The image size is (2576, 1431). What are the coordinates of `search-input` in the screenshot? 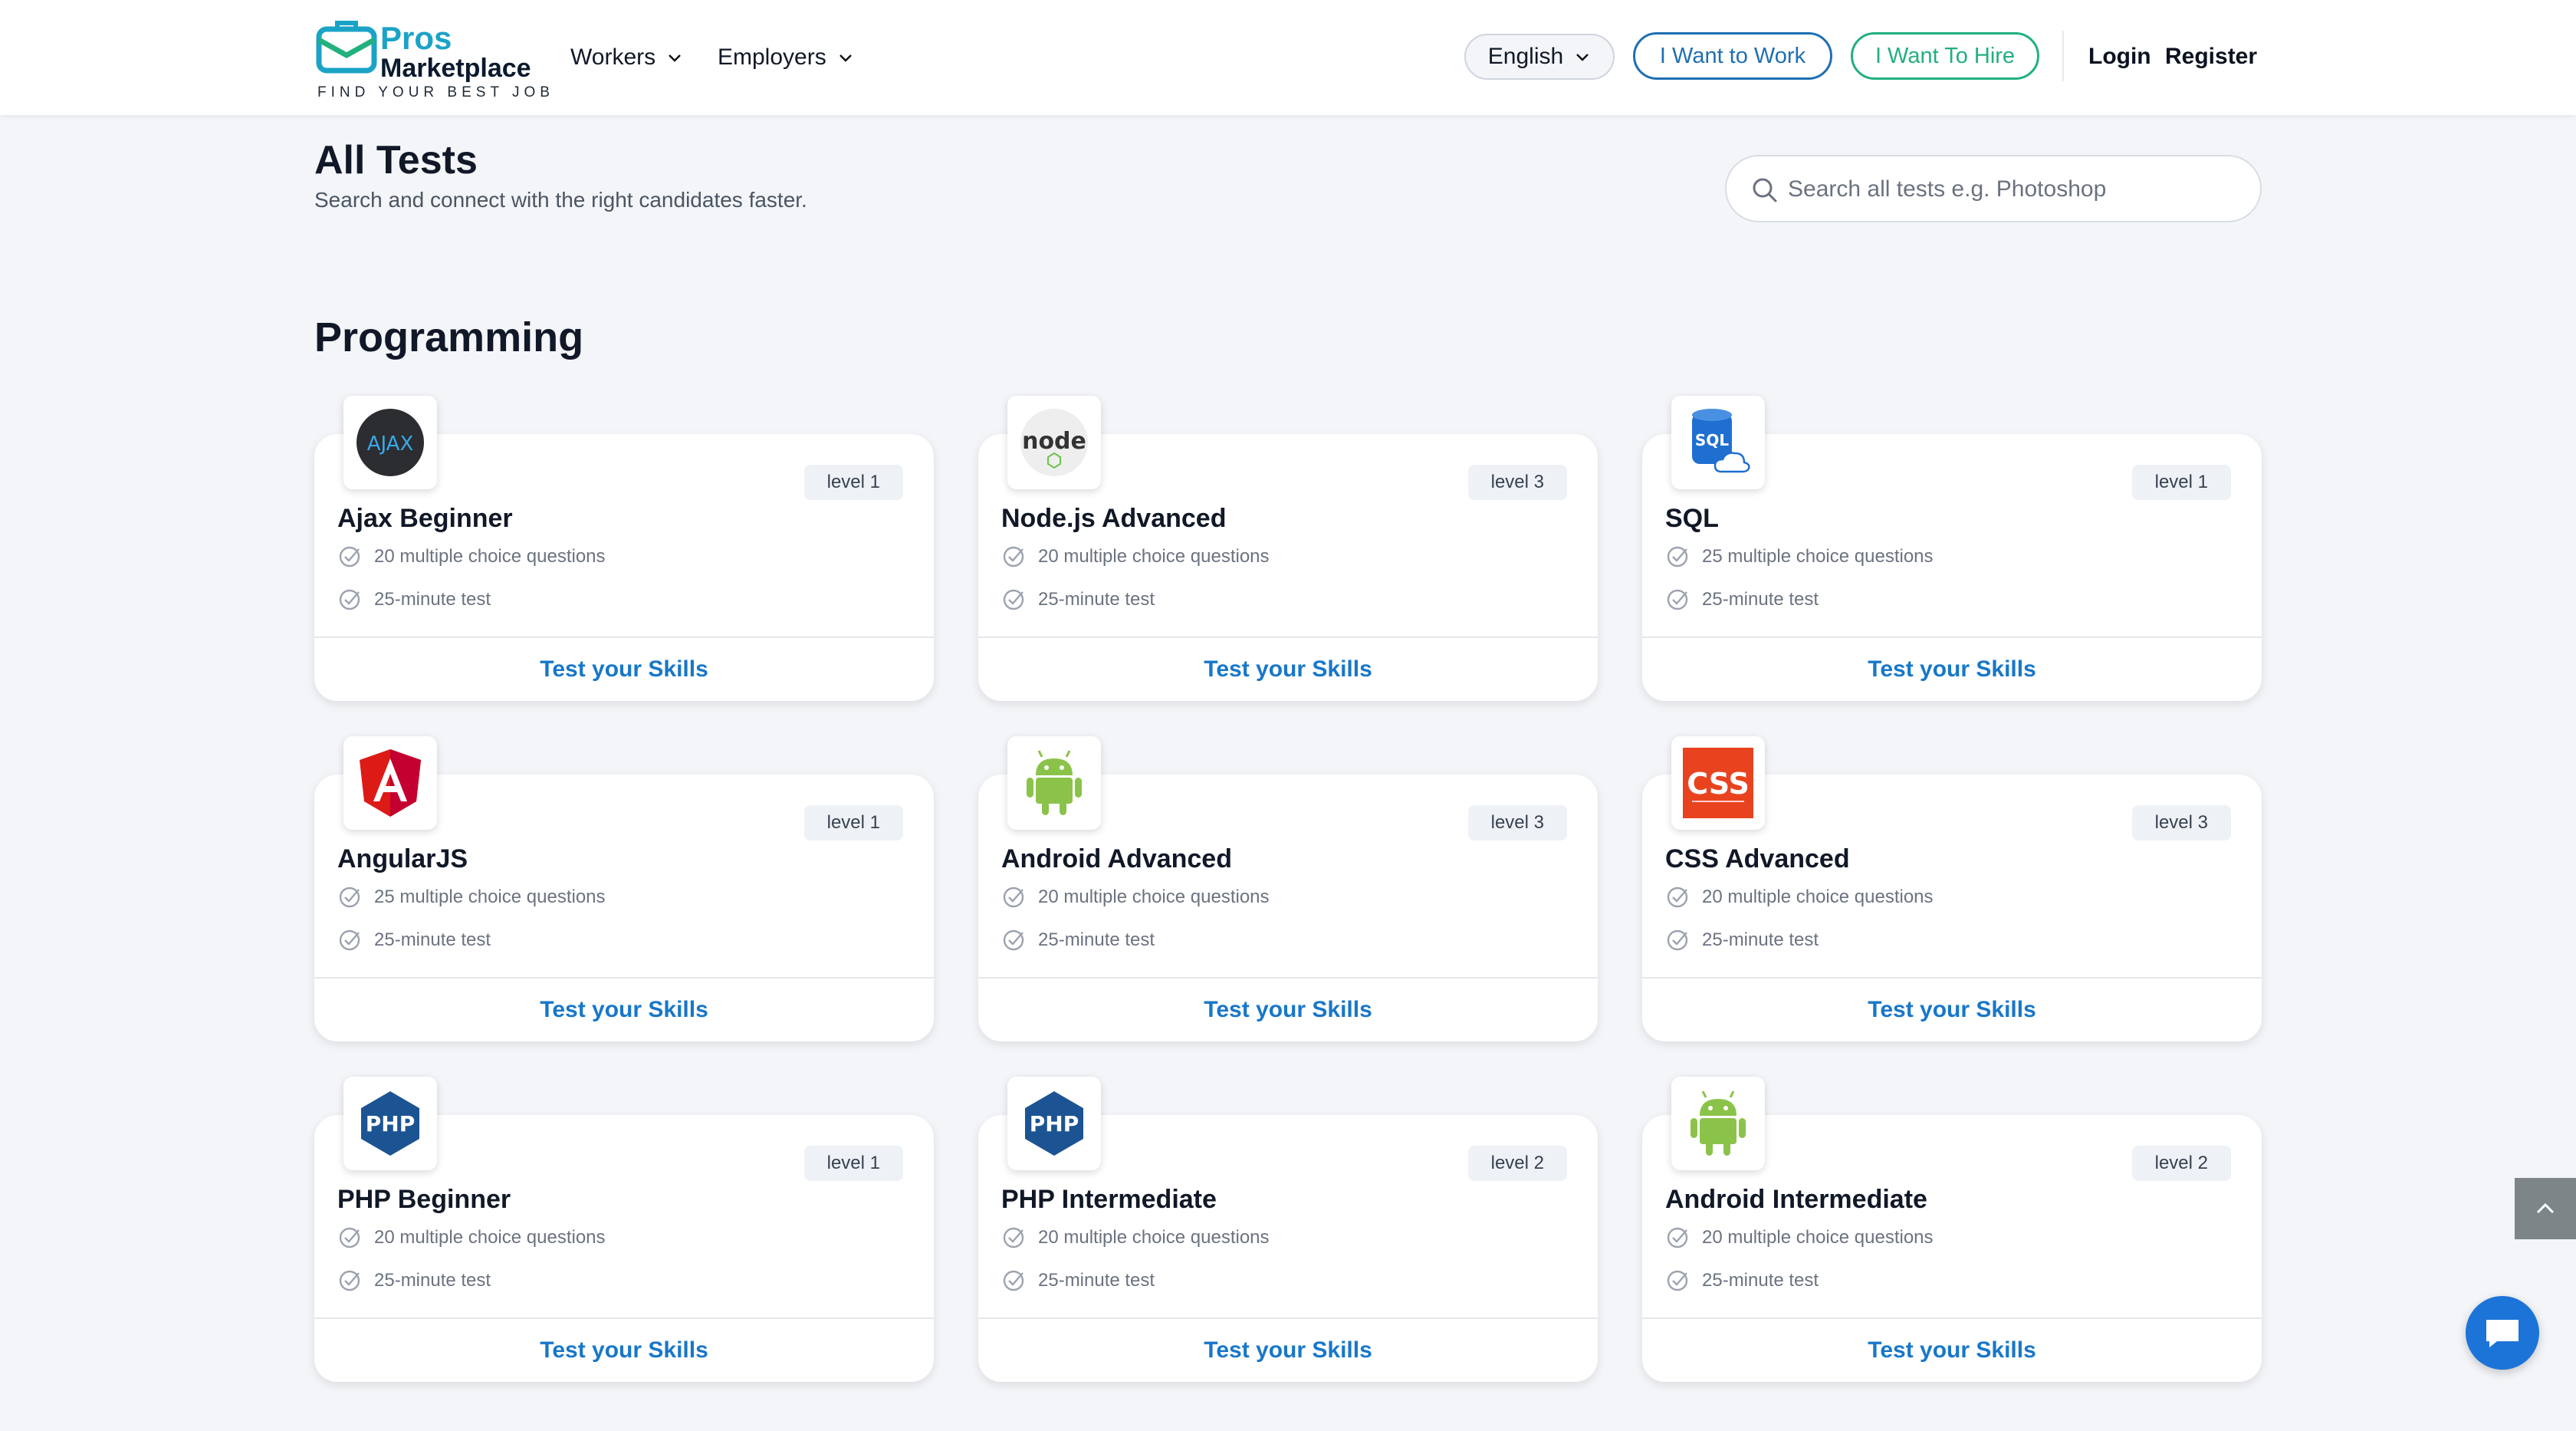 It's located at (2014, 189).